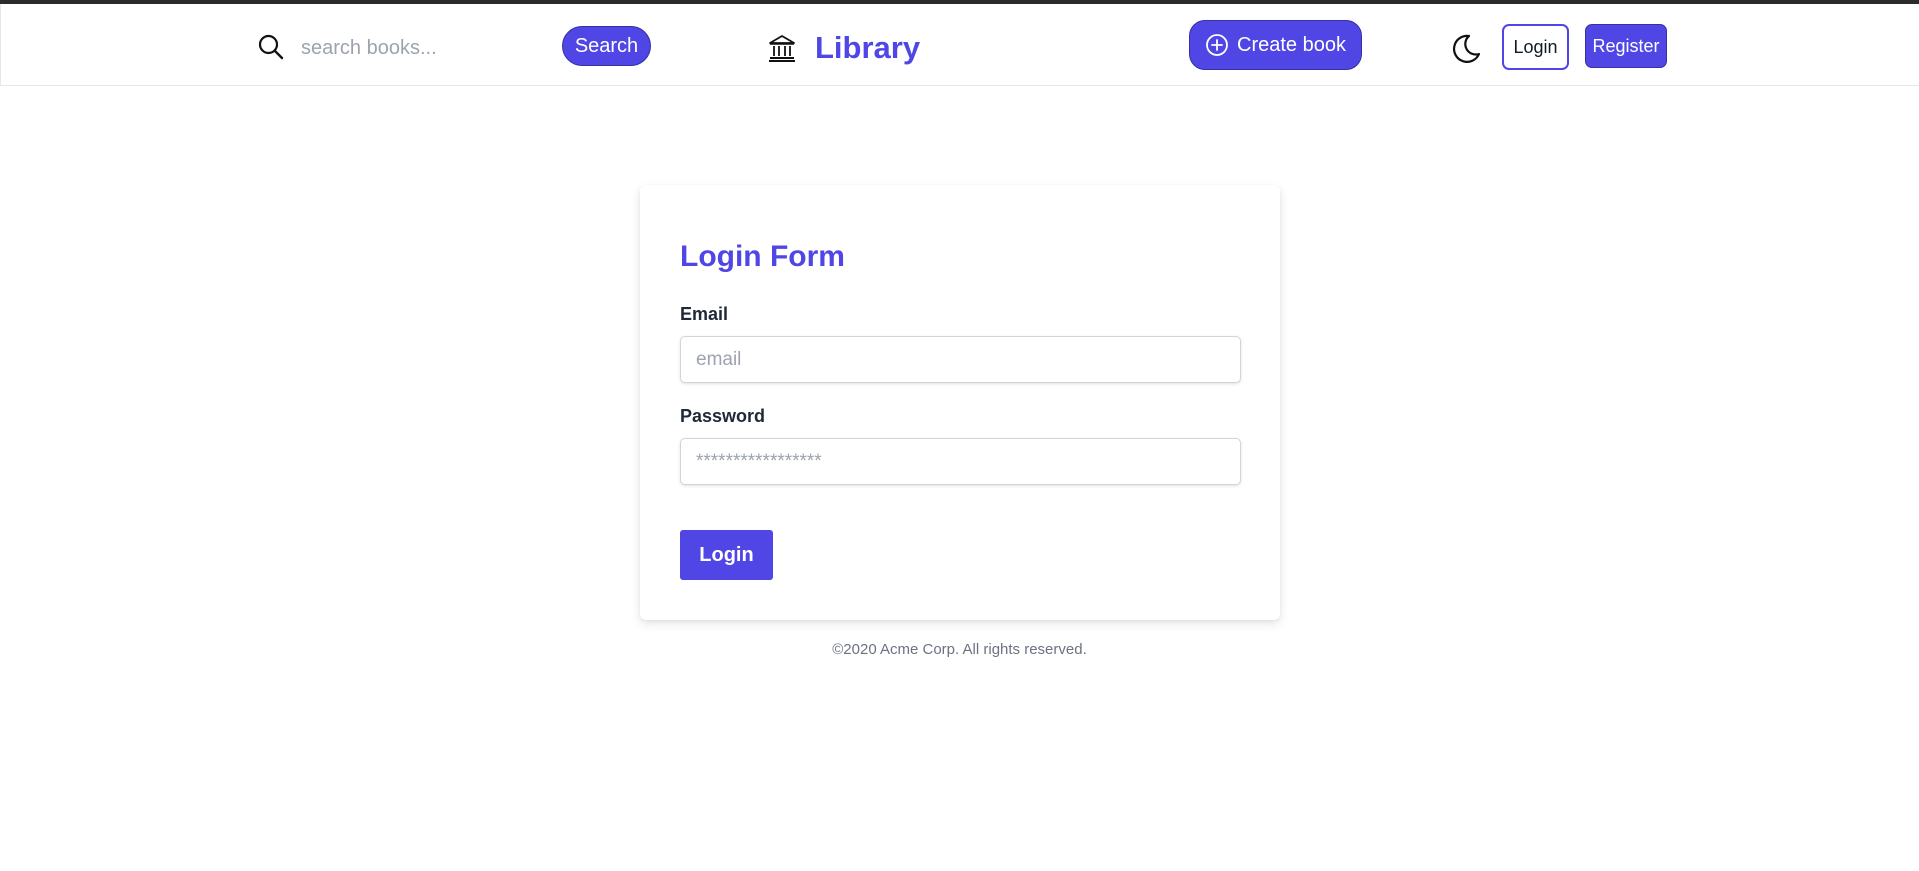 Image resolution: width=1919 pixels, height=871 pixels. What do you see at coordinates (426, 48) in the screenshot?
I see `search-input` at bounding box center [426, 48].